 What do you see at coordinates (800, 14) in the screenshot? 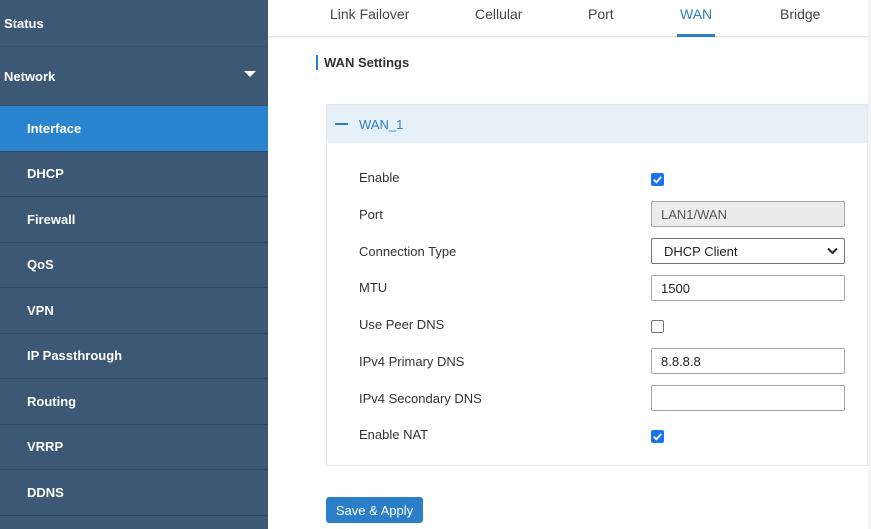
I see `tab-label: Bridge` at bounding box center [800, 14].